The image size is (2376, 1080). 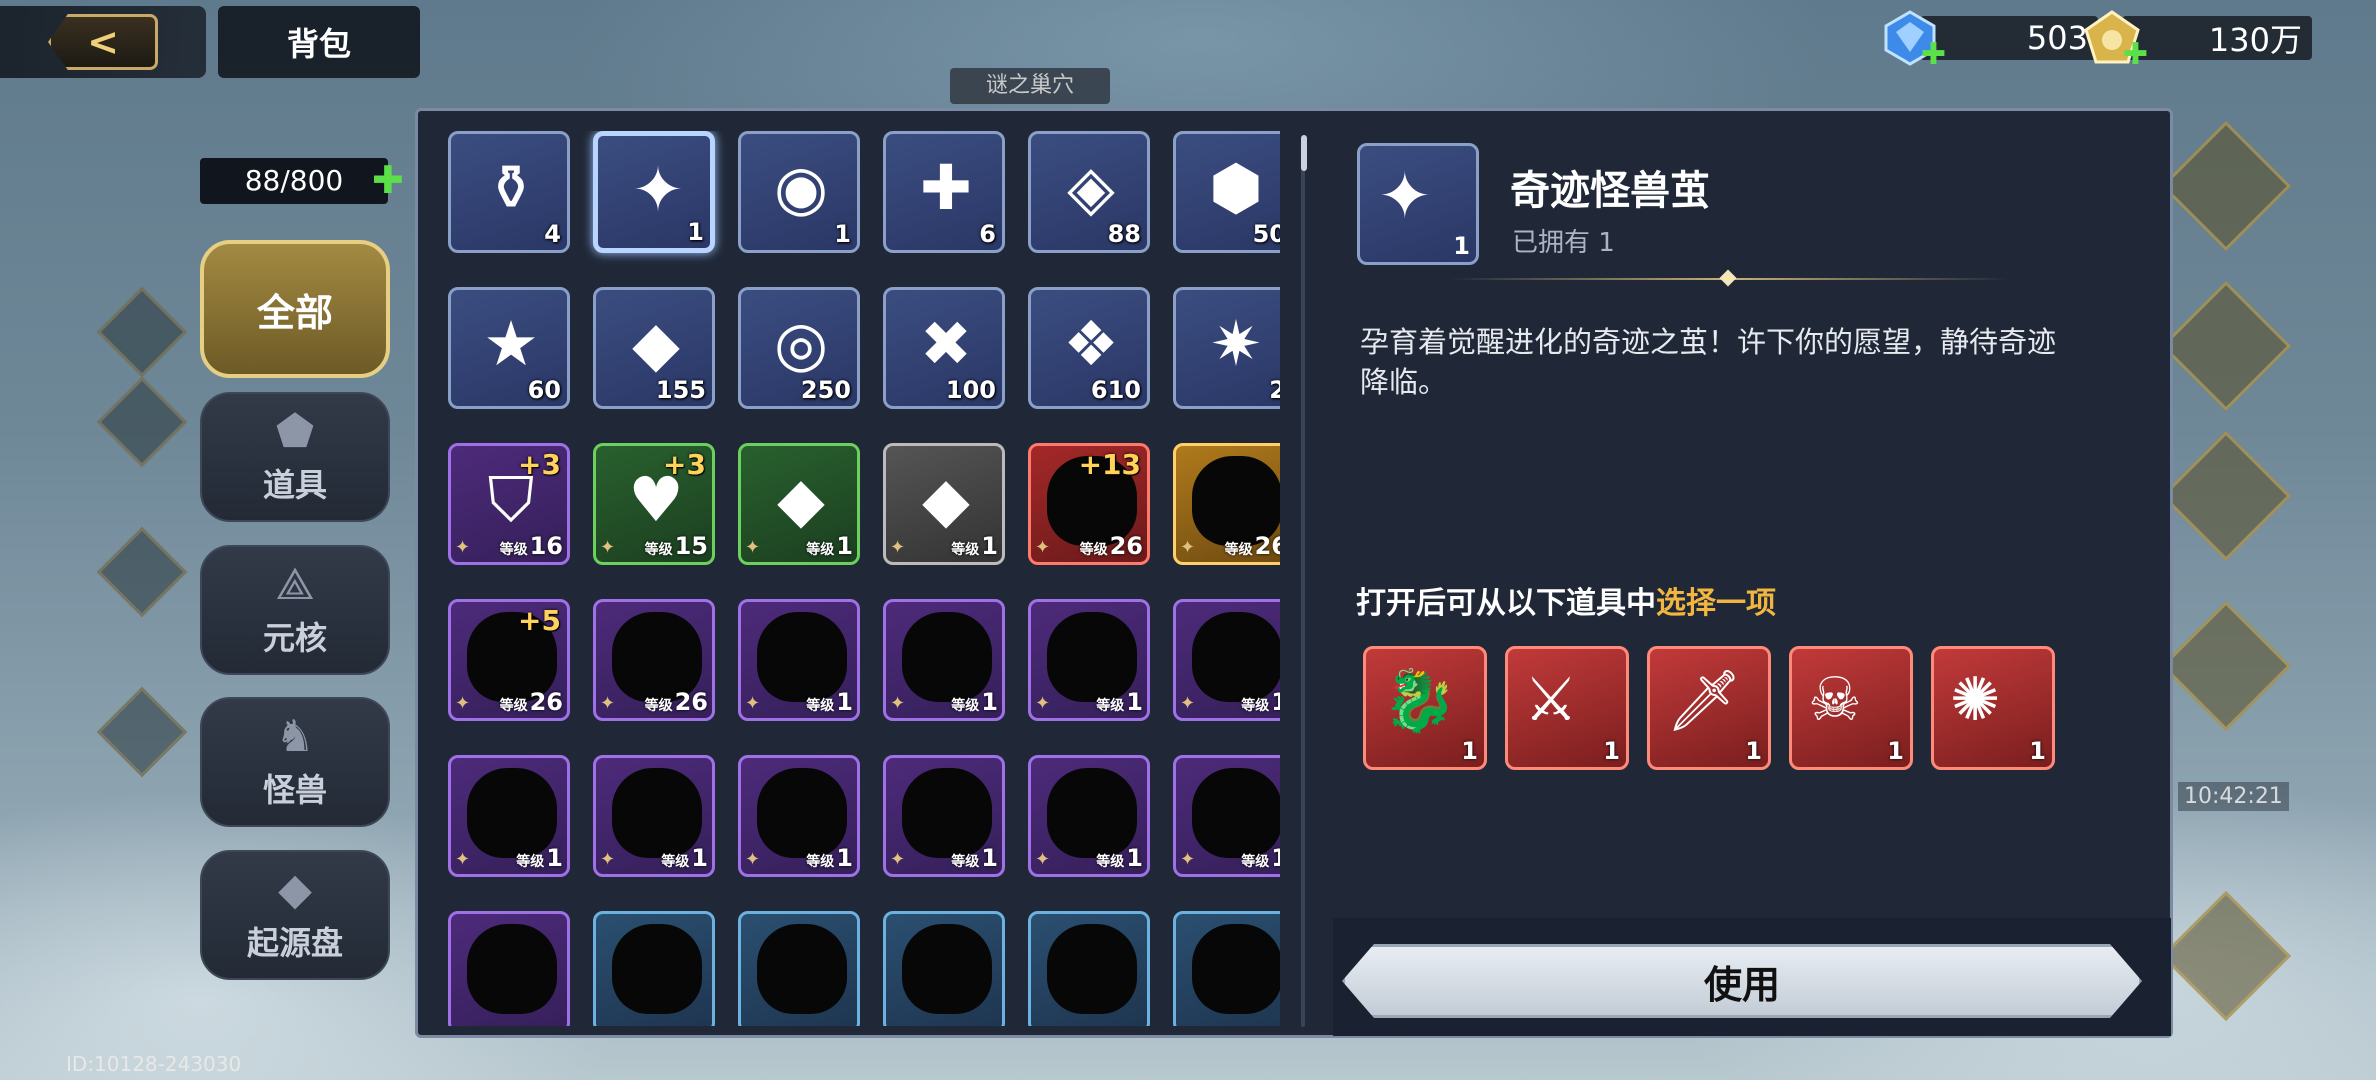 What do you see at coordinates (1975, 700) in the screenshot?
I see `reward-art-icon: ✺` at bounding box center [1975, 700].